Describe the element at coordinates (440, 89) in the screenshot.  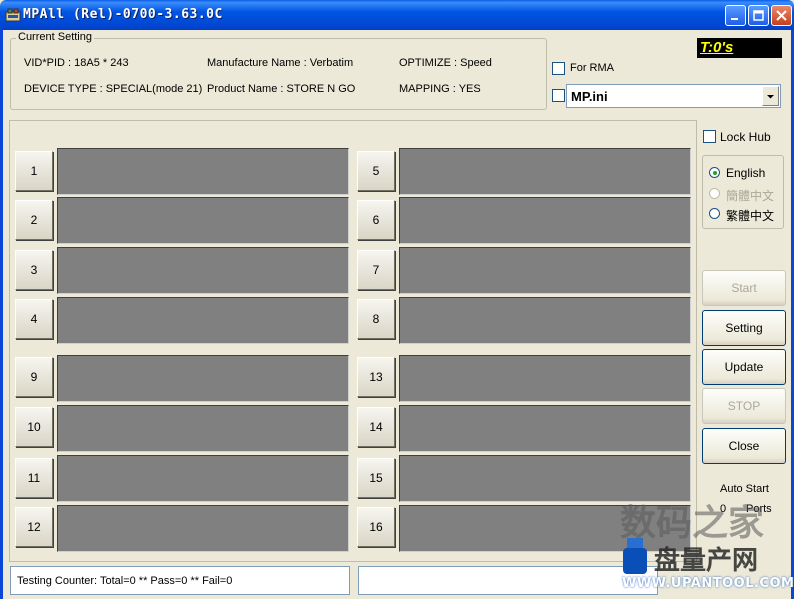
I see `mapping-info: MAPPING : YES` at that location.